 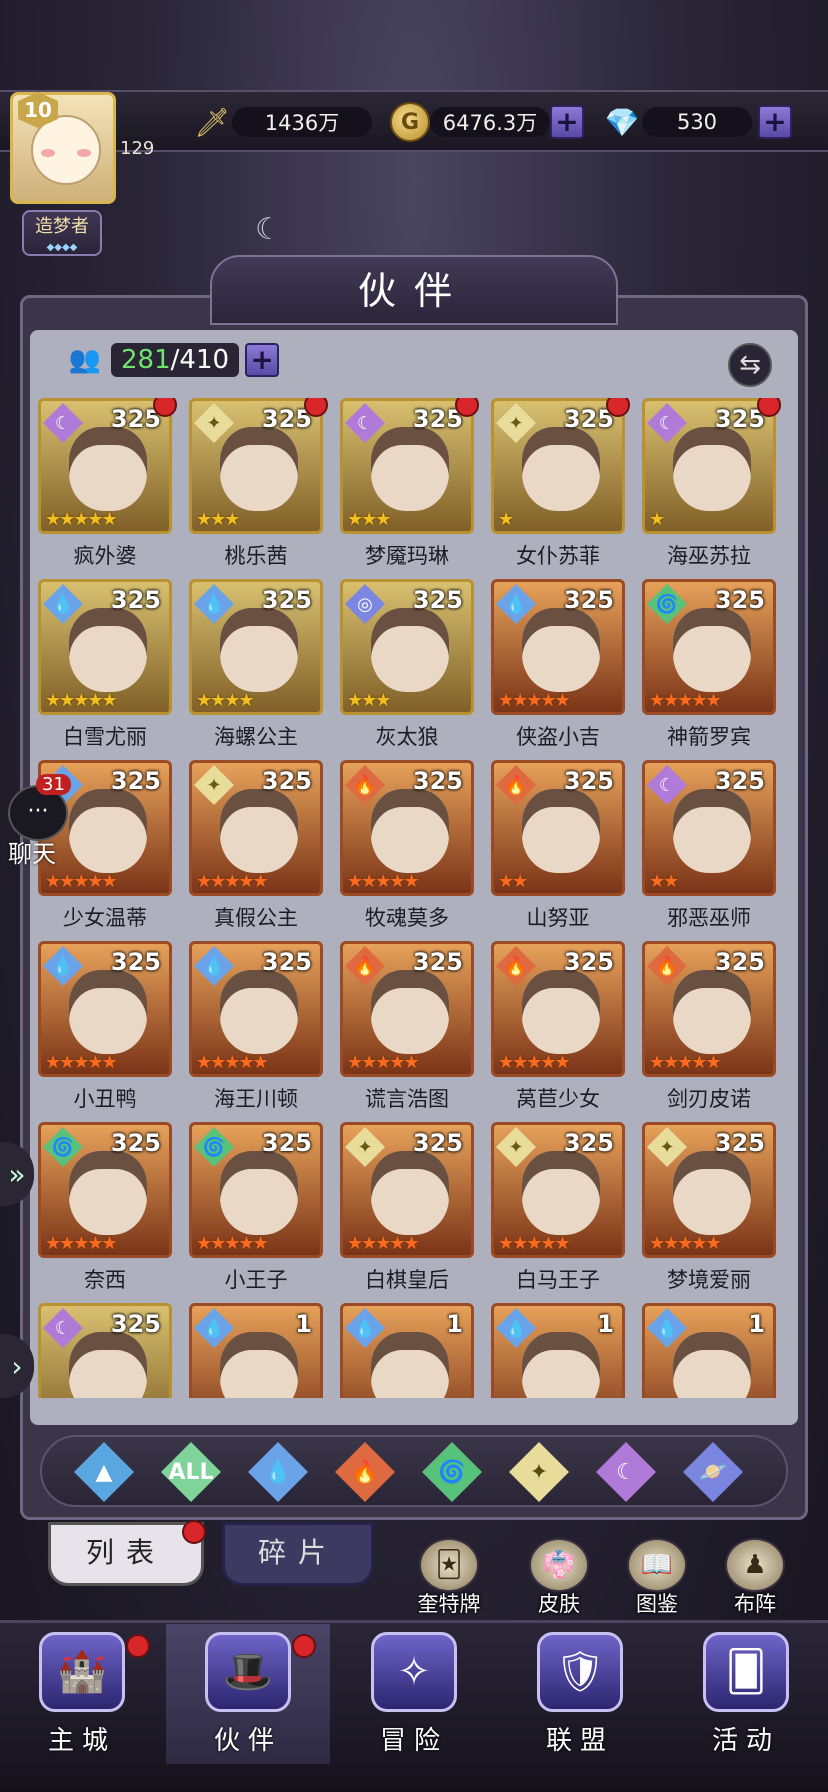 I want to click on page-title: 伙伴, so click(x=413, y=291).